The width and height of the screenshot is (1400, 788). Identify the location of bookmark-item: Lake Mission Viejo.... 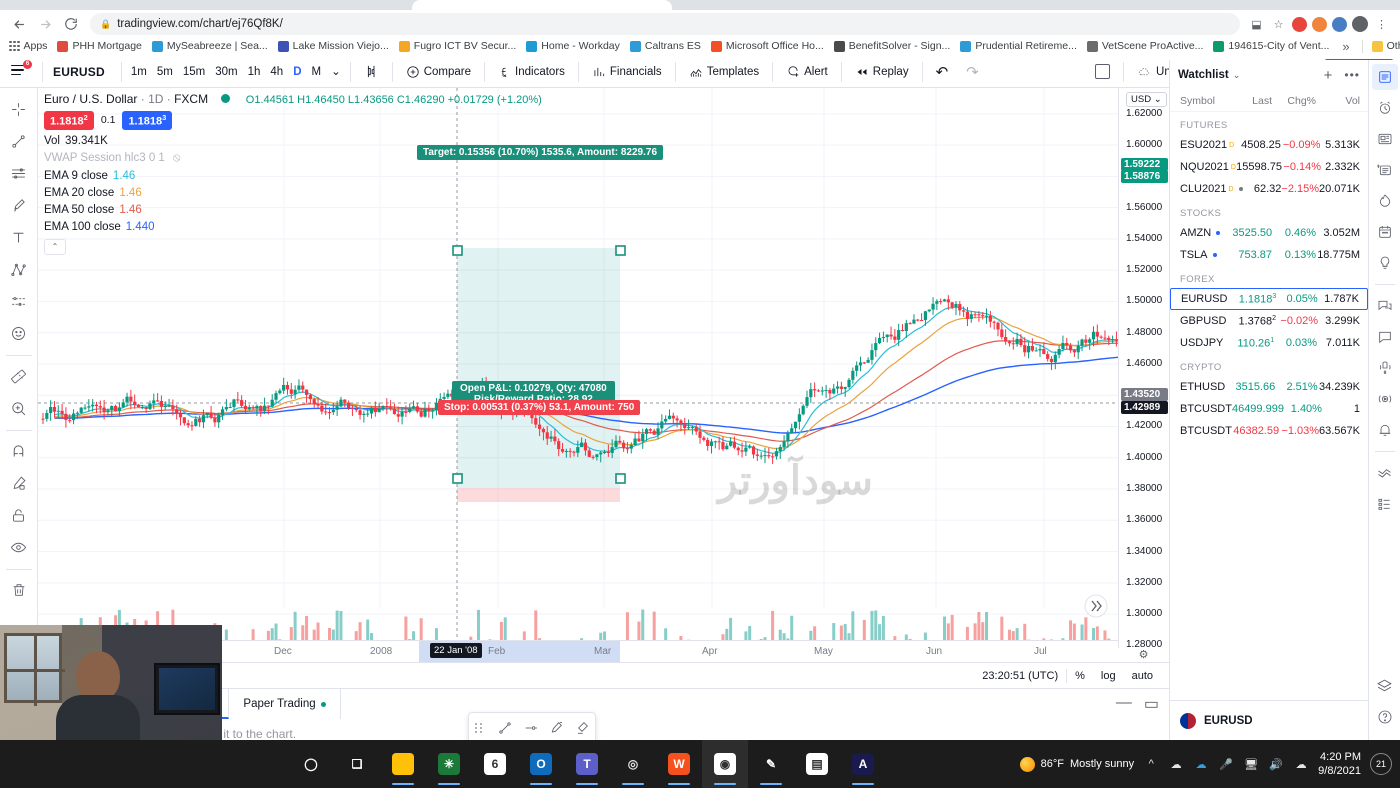
(333, 46).